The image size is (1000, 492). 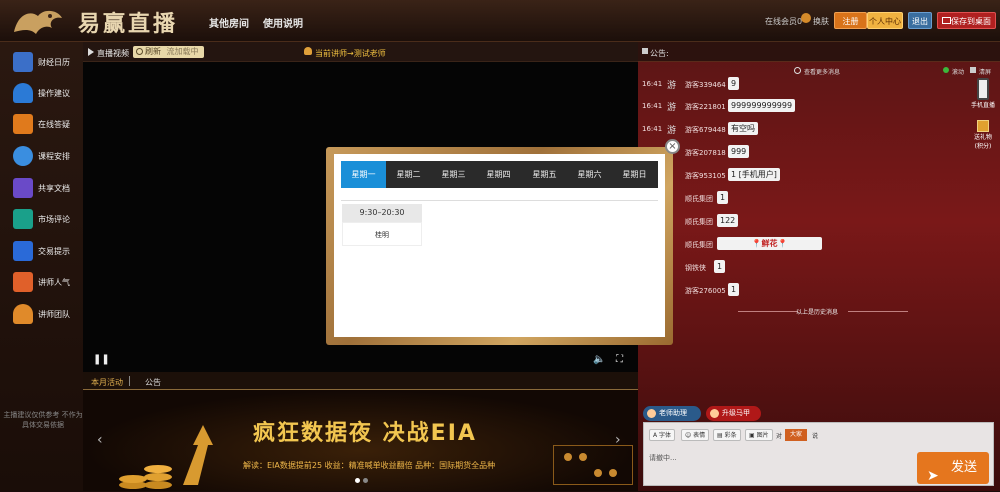 What do you see at coordinates (730, 435) in the screenshot?
I see `color-strip-label: 彩条` at bounding box center [730, 435].